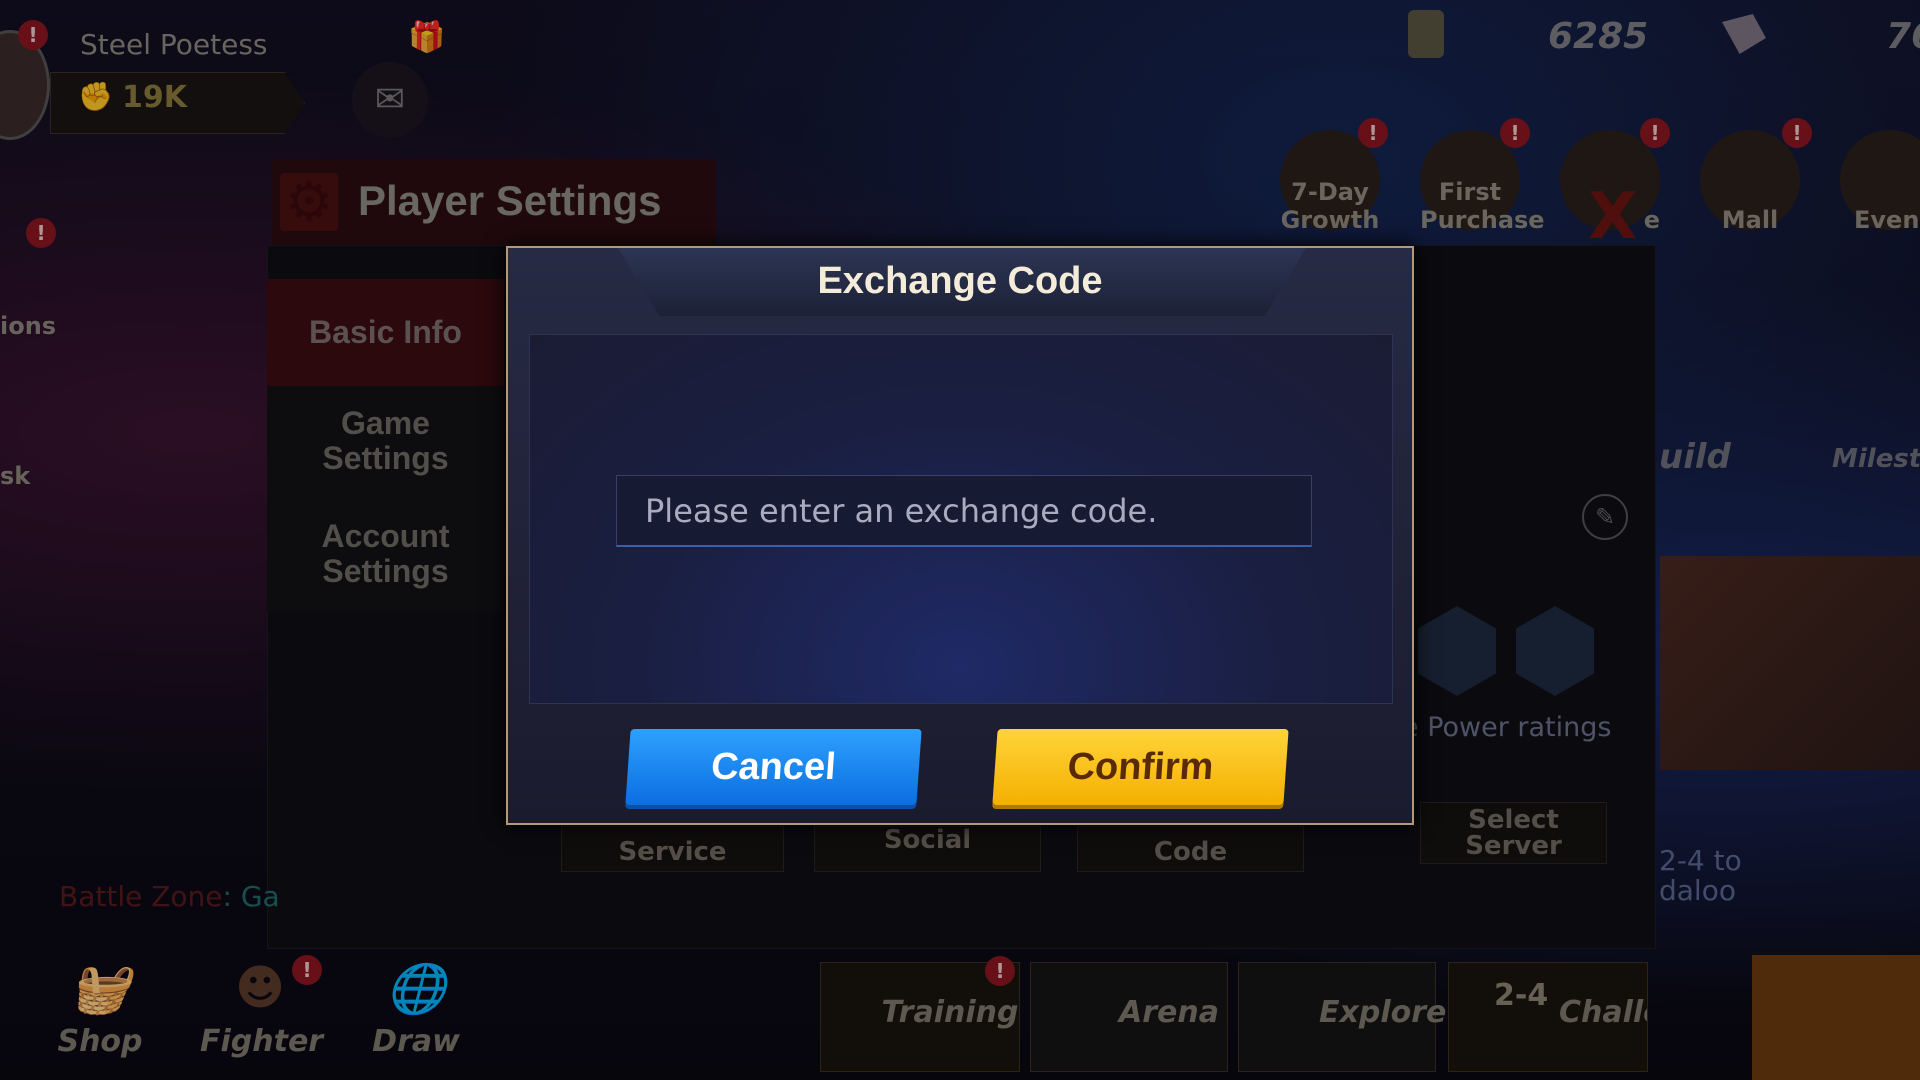  I want to click on confirm-button: Confirm, so click(1140, 767).